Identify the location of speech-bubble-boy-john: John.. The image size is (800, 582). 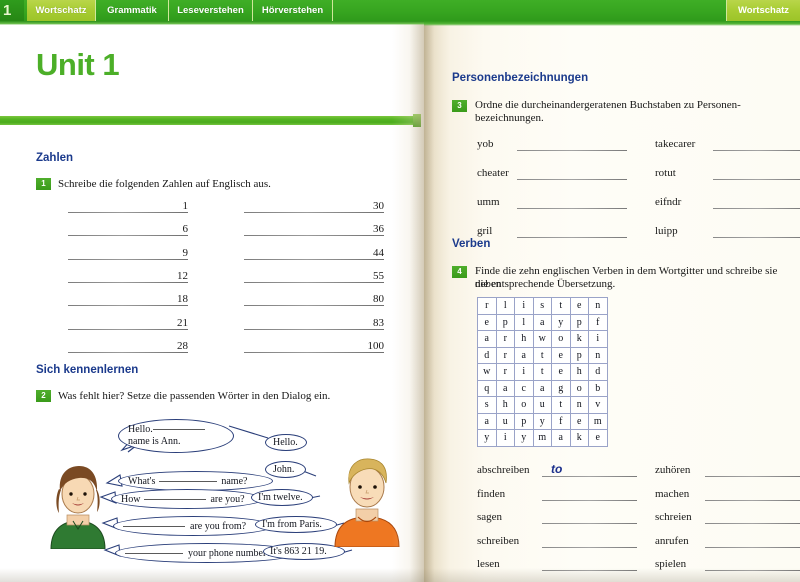
(285, 469).